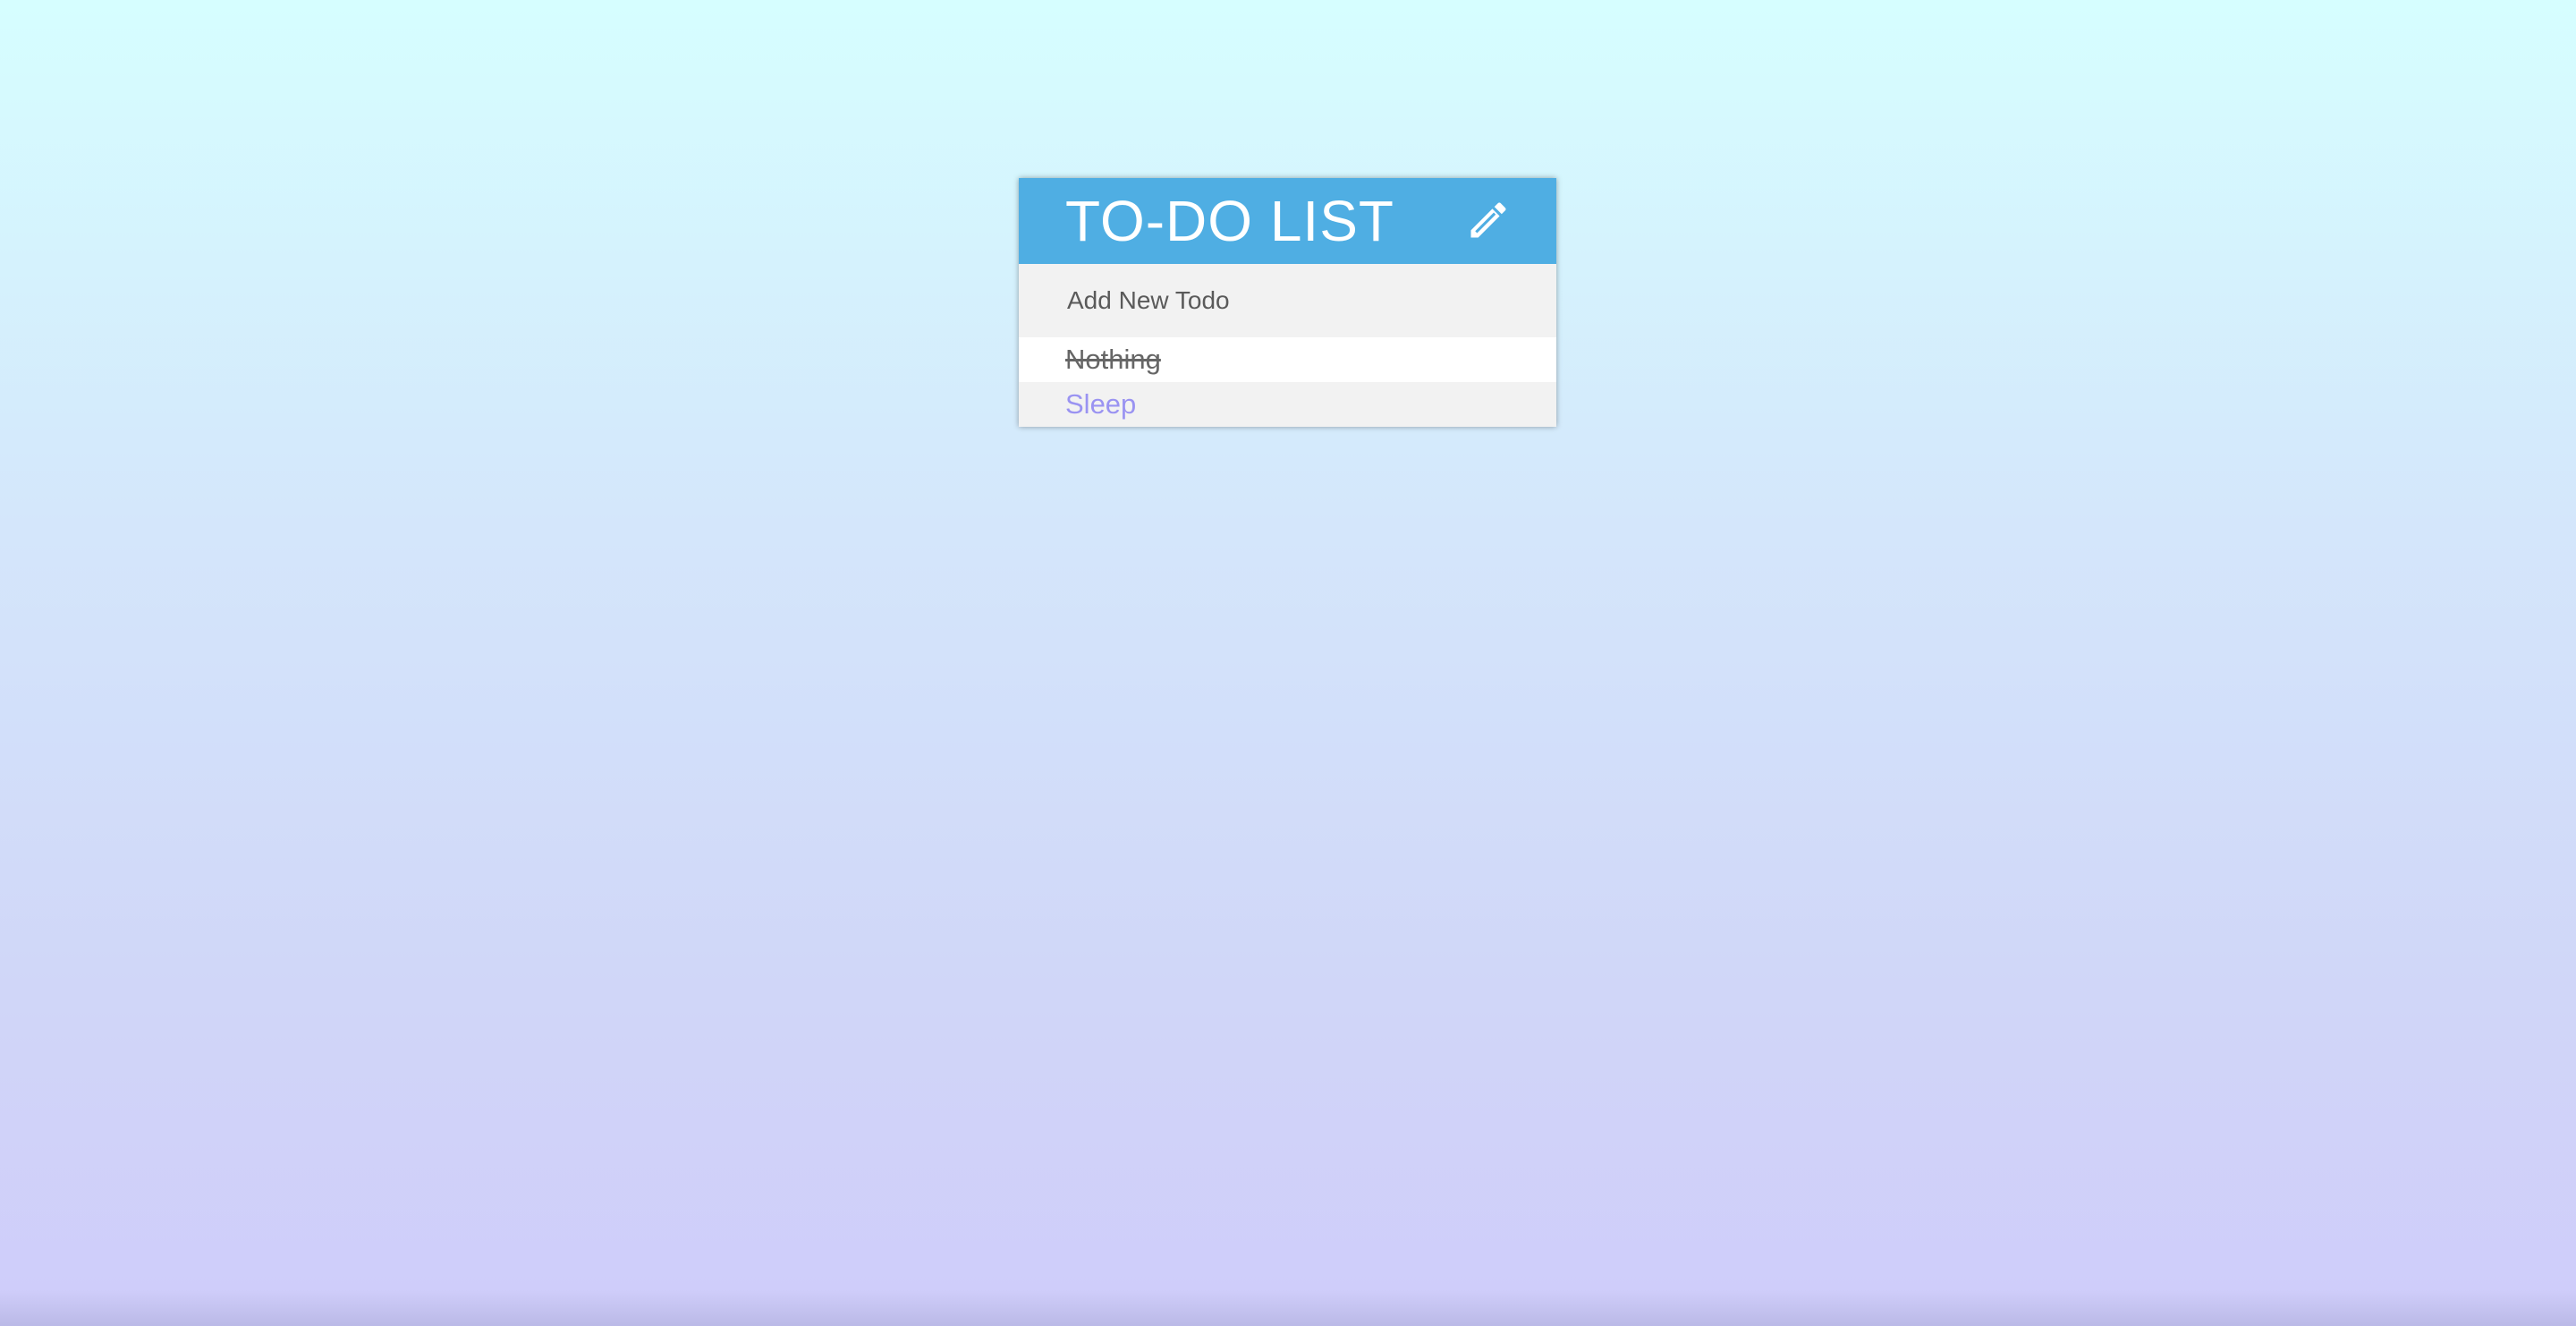 This screenshot has width=2576, height=1326. Describe the element at coordinates (1229, 221) in the screenshot. I see `page-title: TO-DO LIST` at that location.